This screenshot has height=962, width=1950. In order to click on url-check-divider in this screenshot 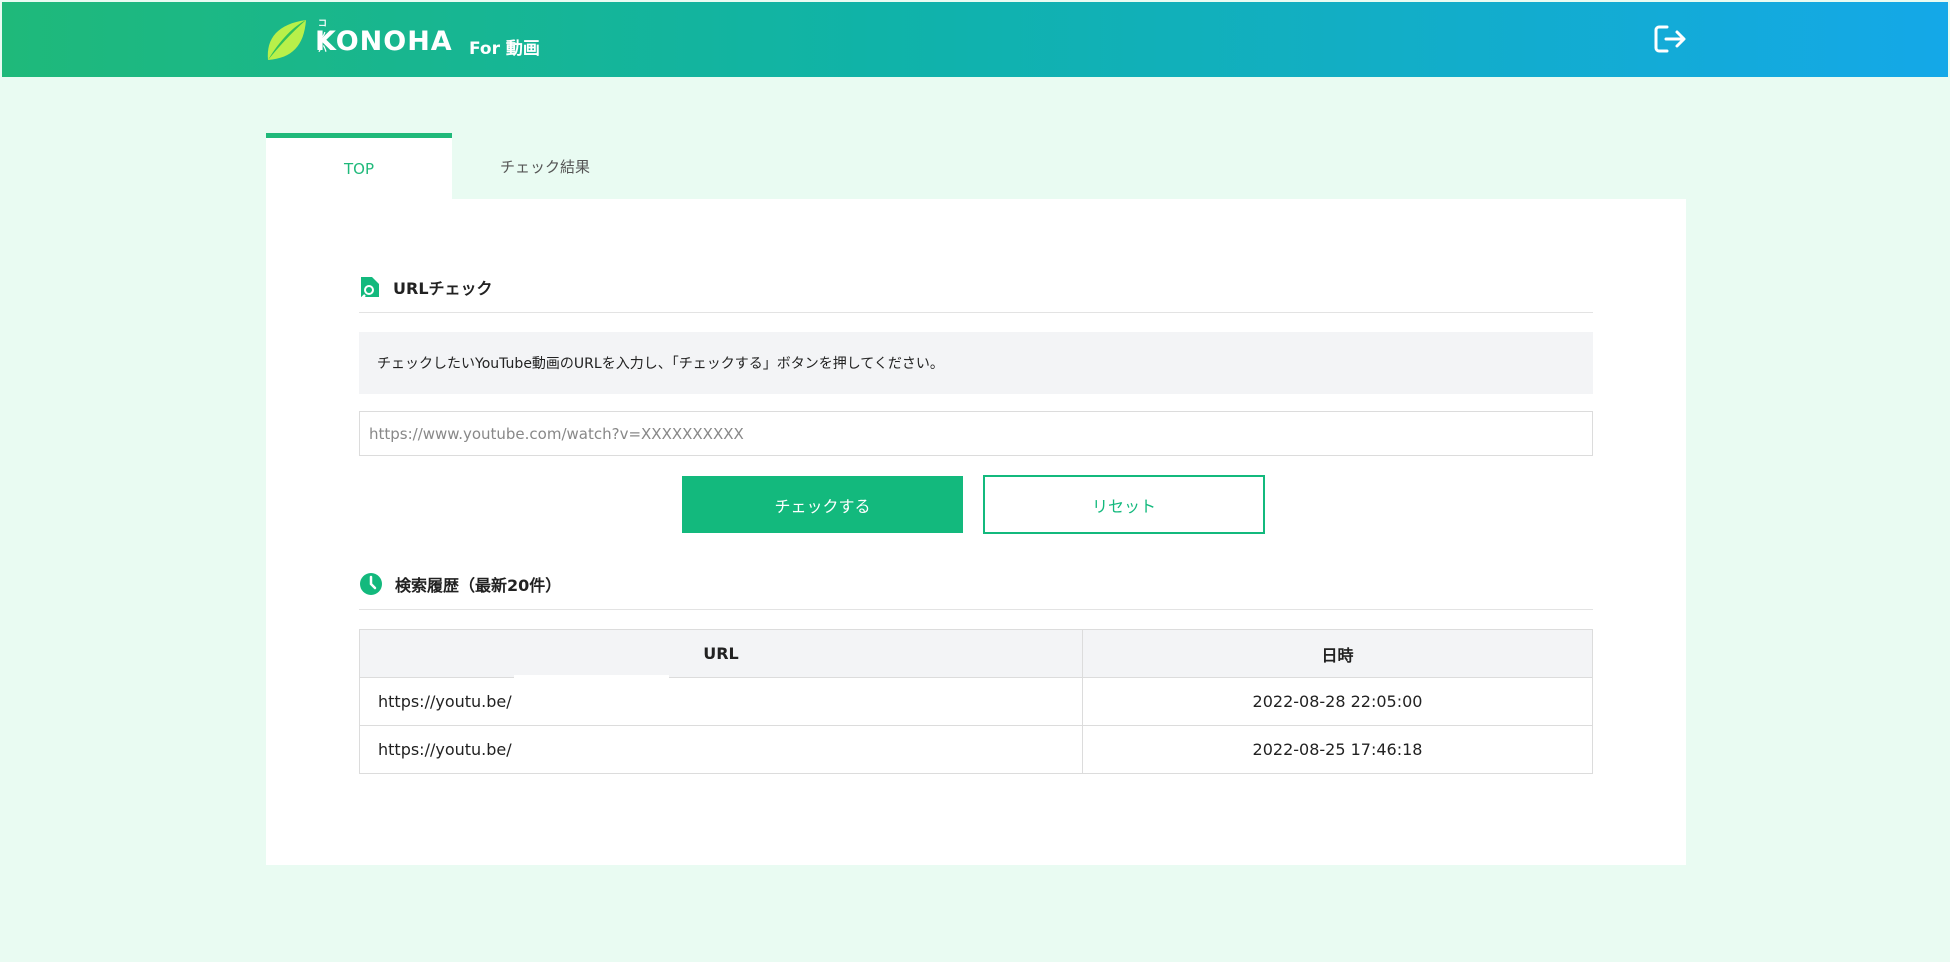, I will do `click(976, 312)`.